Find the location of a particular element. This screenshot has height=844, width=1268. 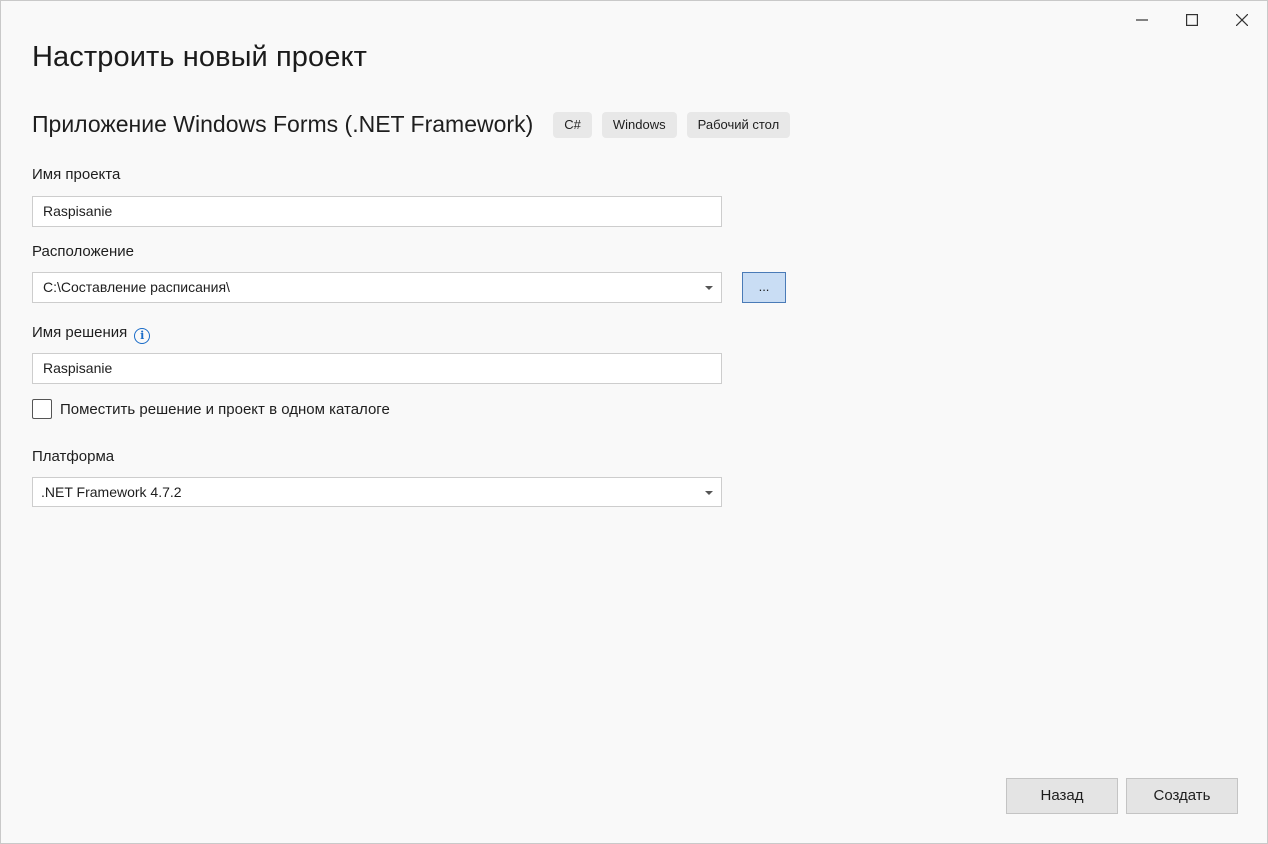

framework-value: .NET Framework 4.7.2 is located at coordinates (111, 492).